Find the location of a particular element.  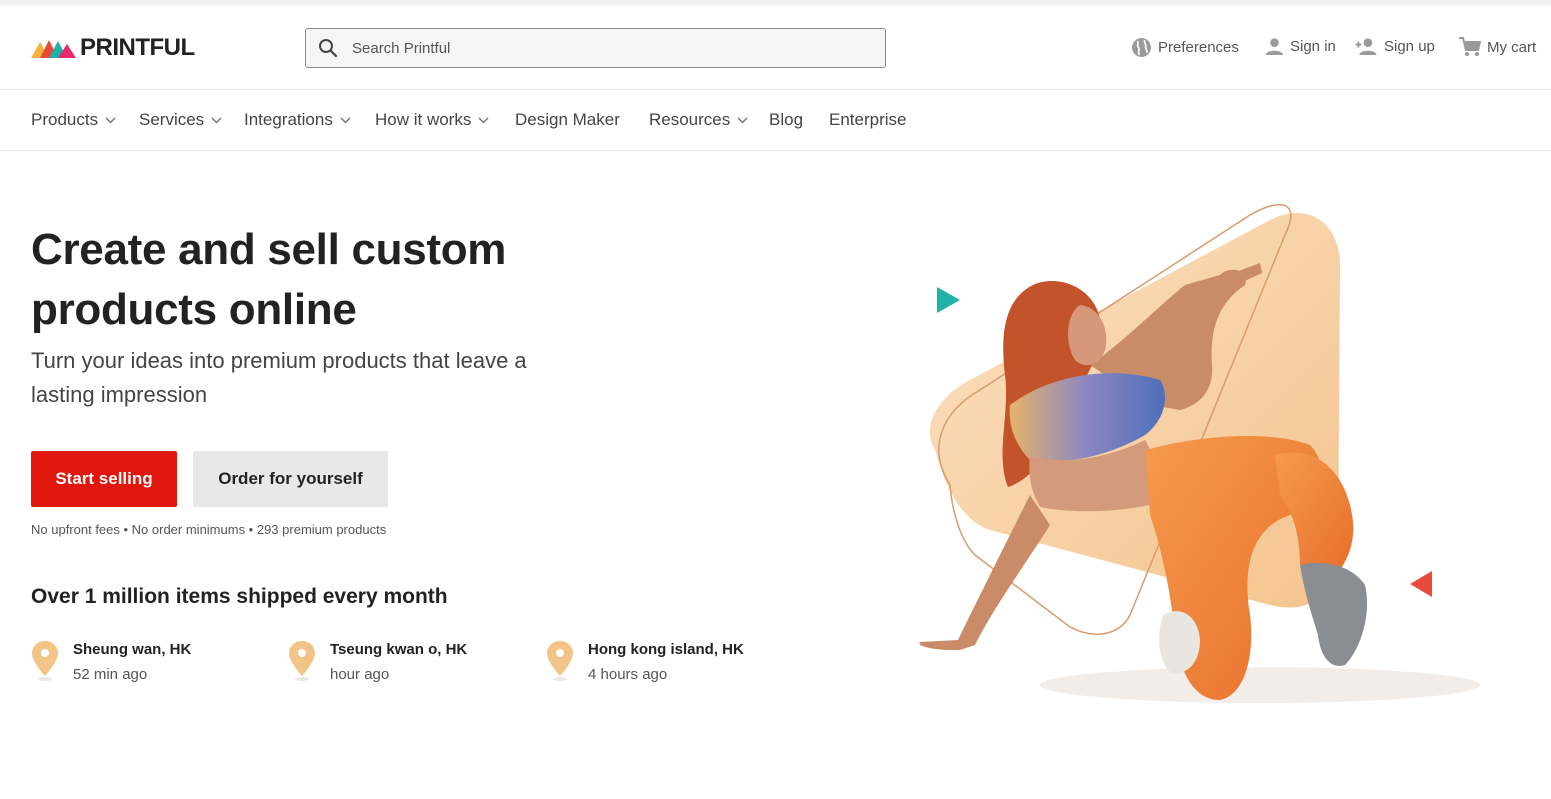

nav-label: Services is located at coordinates (172, 119).